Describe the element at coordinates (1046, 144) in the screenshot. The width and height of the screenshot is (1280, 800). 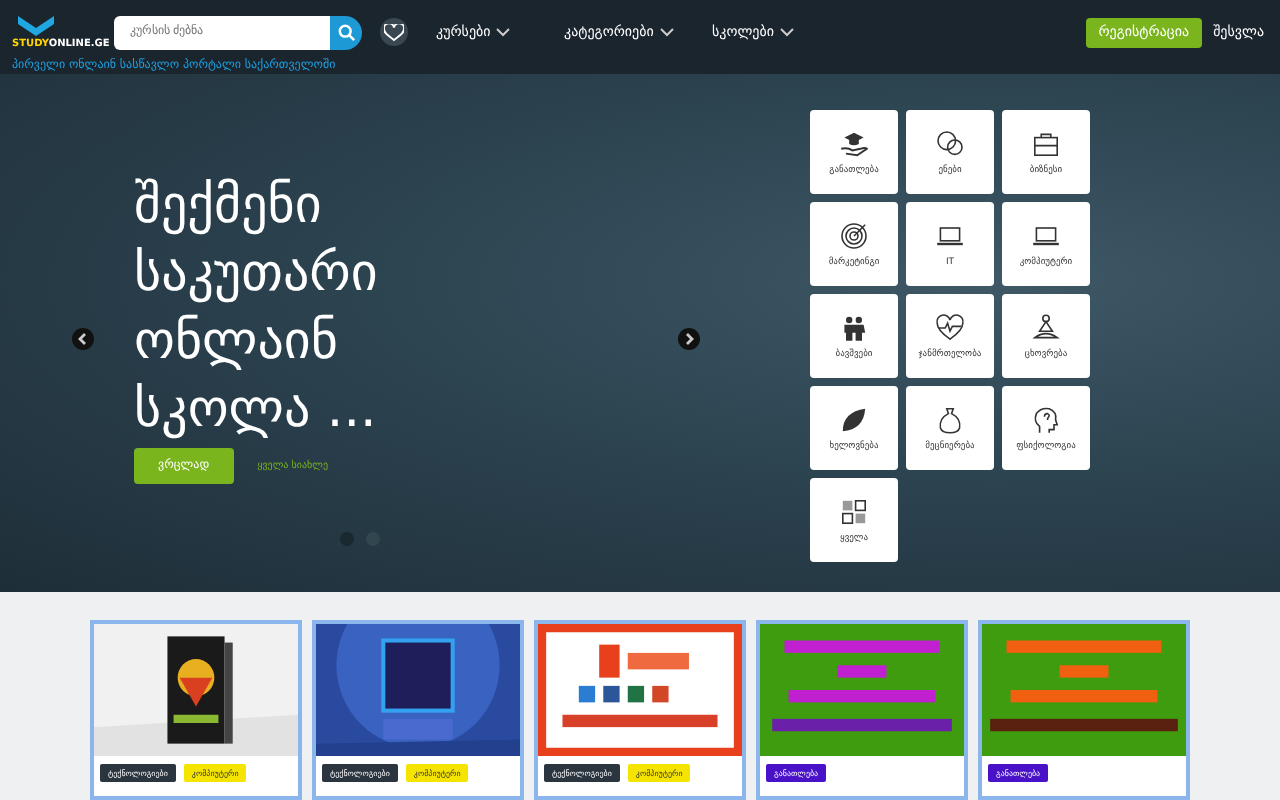
I see `briefcase-icon` at that location.